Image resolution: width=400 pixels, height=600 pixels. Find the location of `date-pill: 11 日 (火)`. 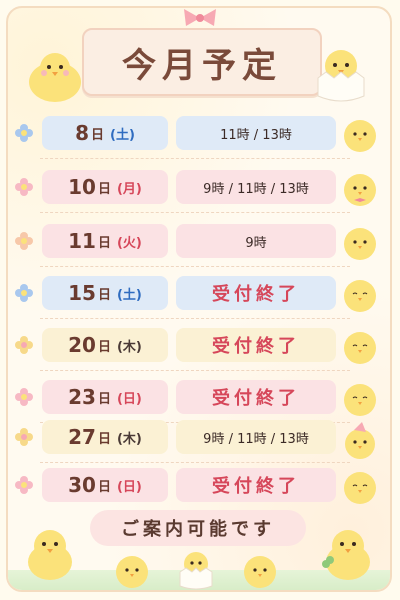

date-pill: 11 日 (火) is located at coordinates (105, 241).